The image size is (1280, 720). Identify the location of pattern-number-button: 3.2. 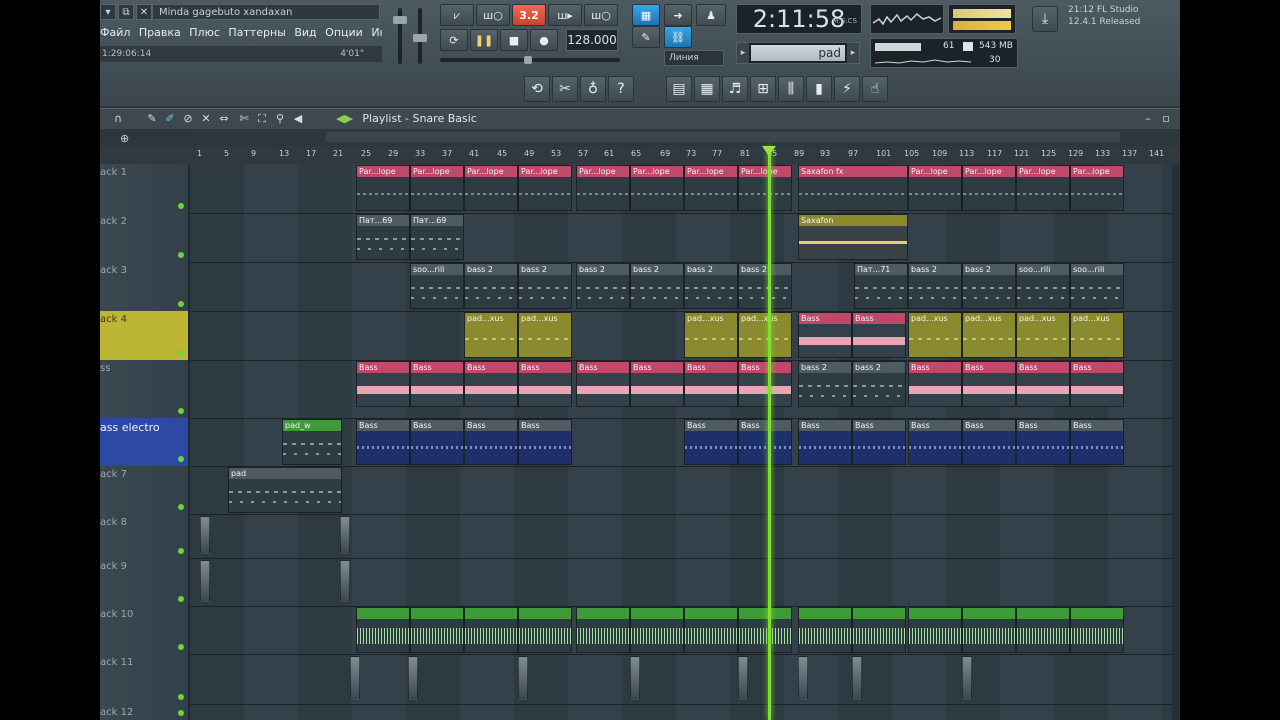
(529, 15).